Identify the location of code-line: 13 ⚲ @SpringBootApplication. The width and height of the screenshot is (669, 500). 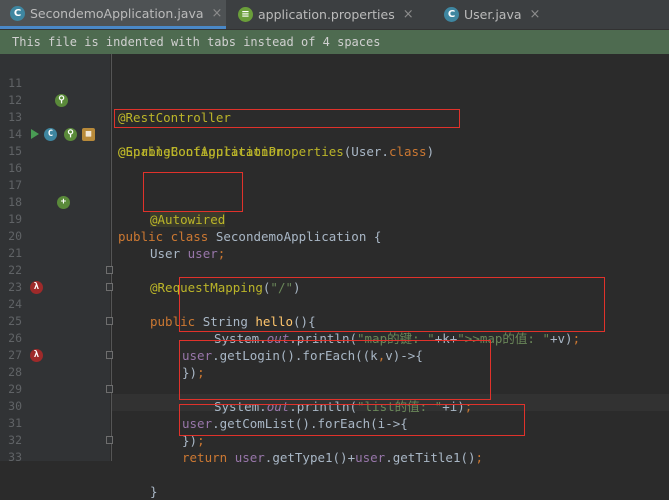
(334, 125).